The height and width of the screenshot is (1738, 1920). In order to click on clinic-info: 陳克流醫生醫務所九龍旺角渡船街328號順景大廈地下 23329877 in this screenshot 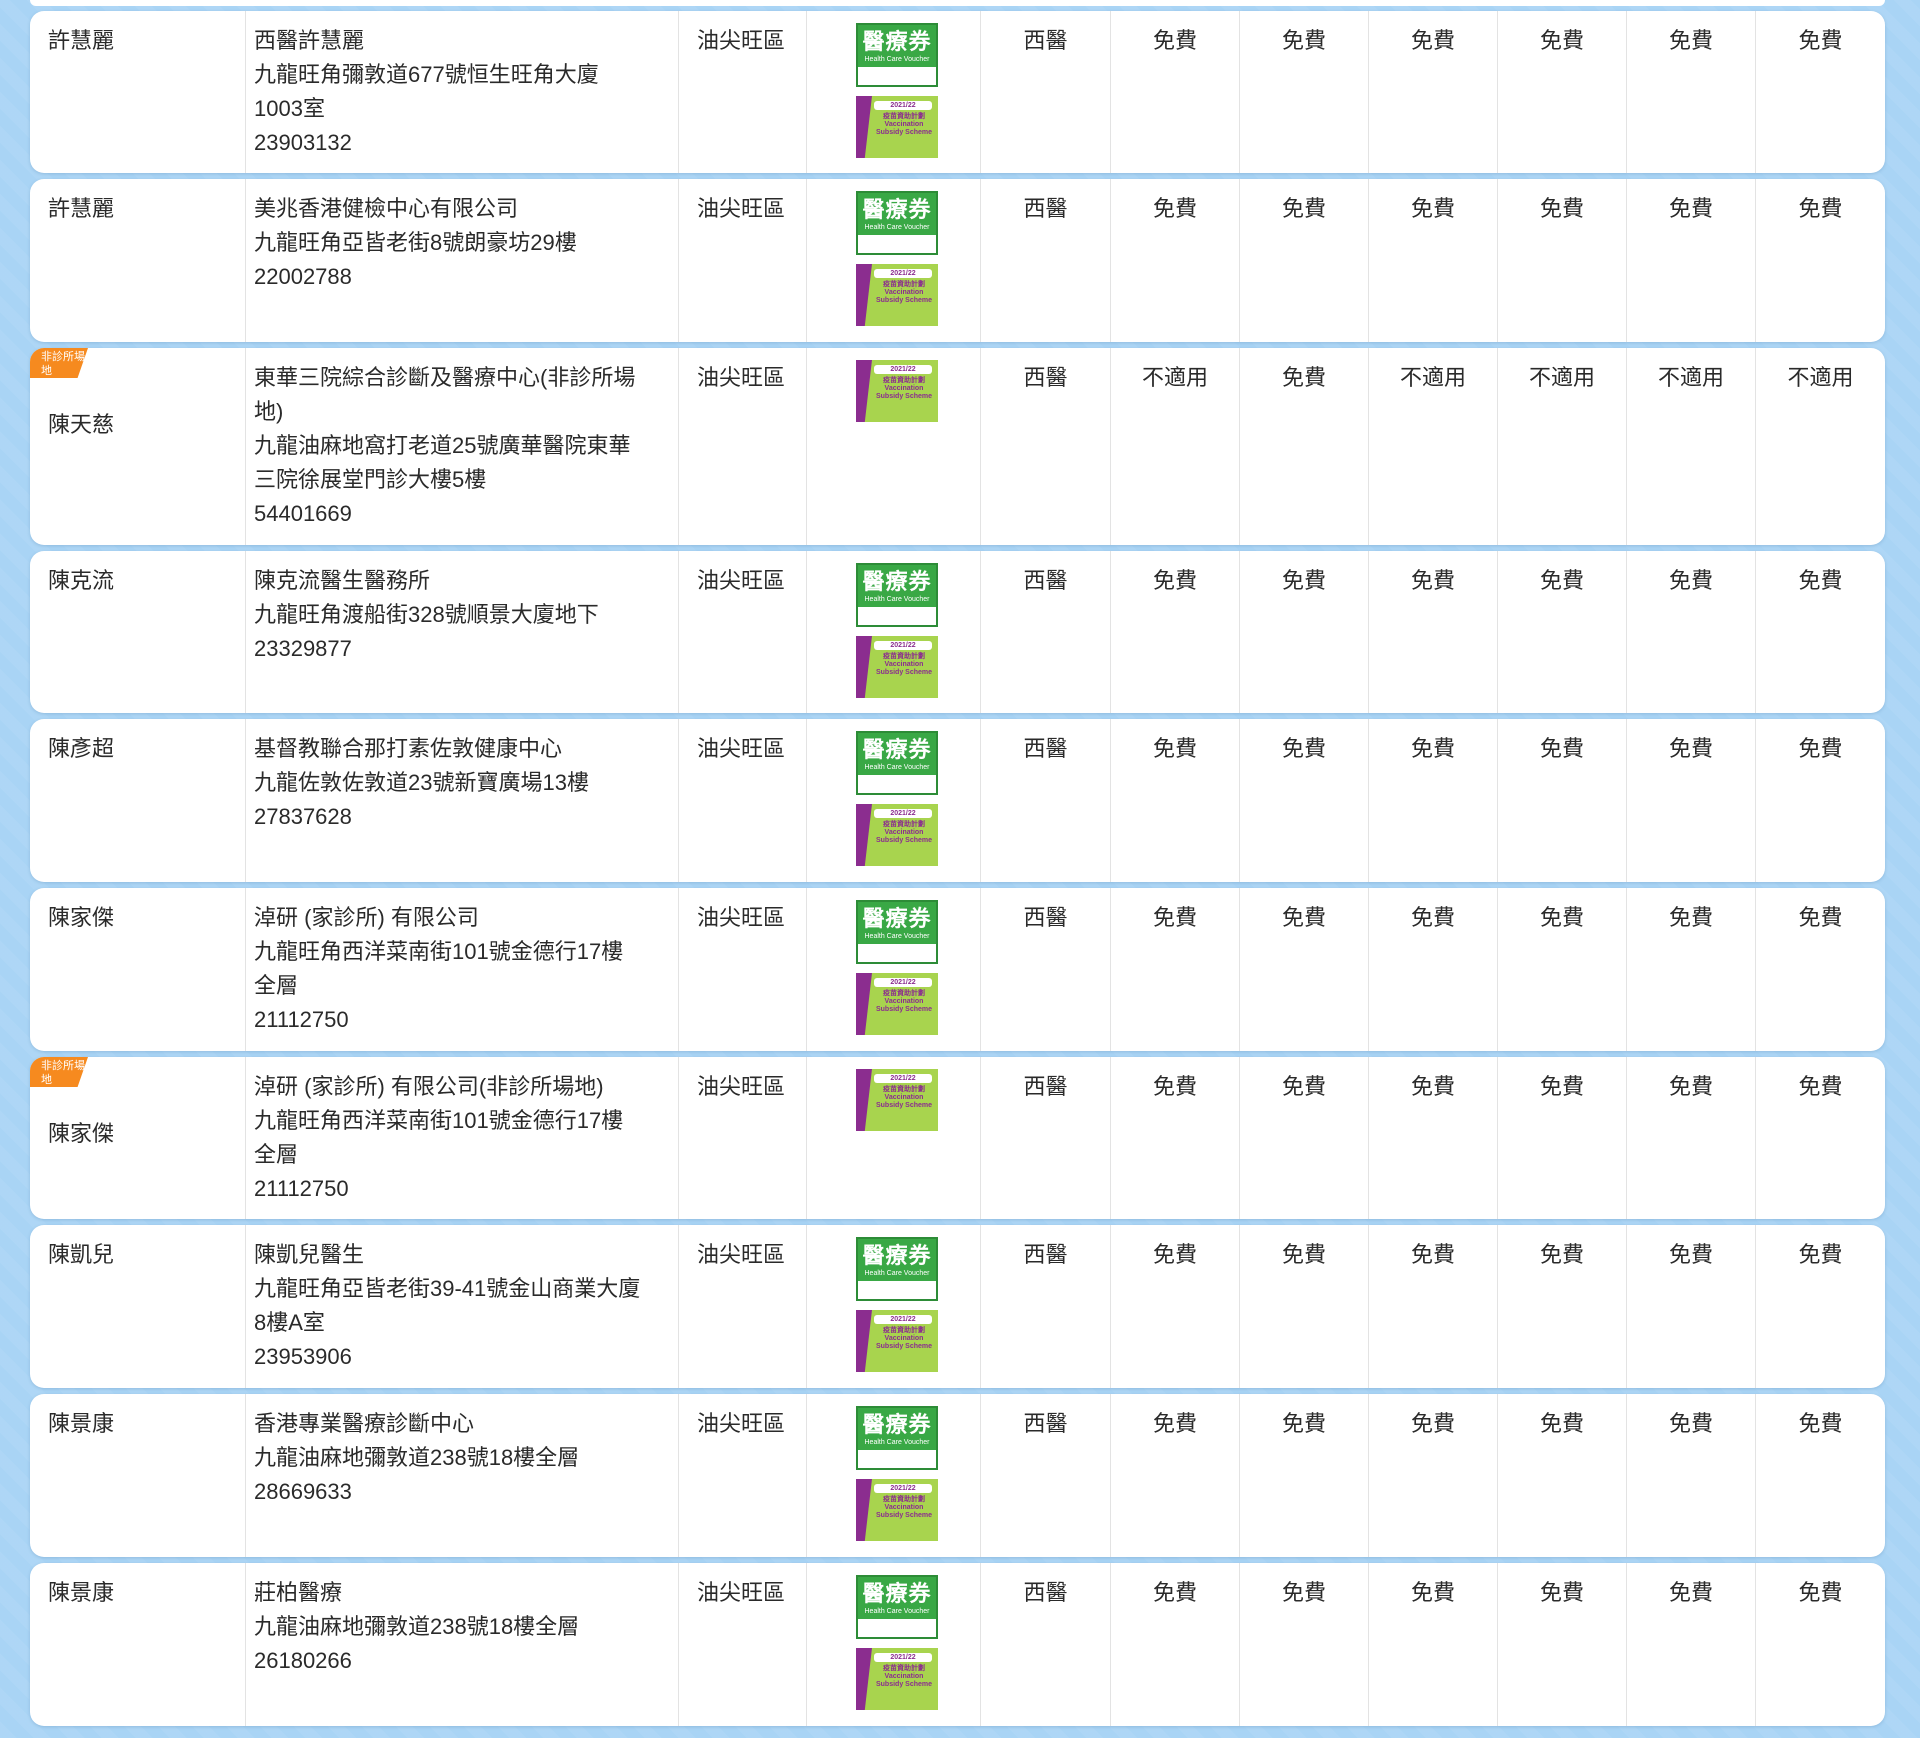, I will do `click(461, 632)`.